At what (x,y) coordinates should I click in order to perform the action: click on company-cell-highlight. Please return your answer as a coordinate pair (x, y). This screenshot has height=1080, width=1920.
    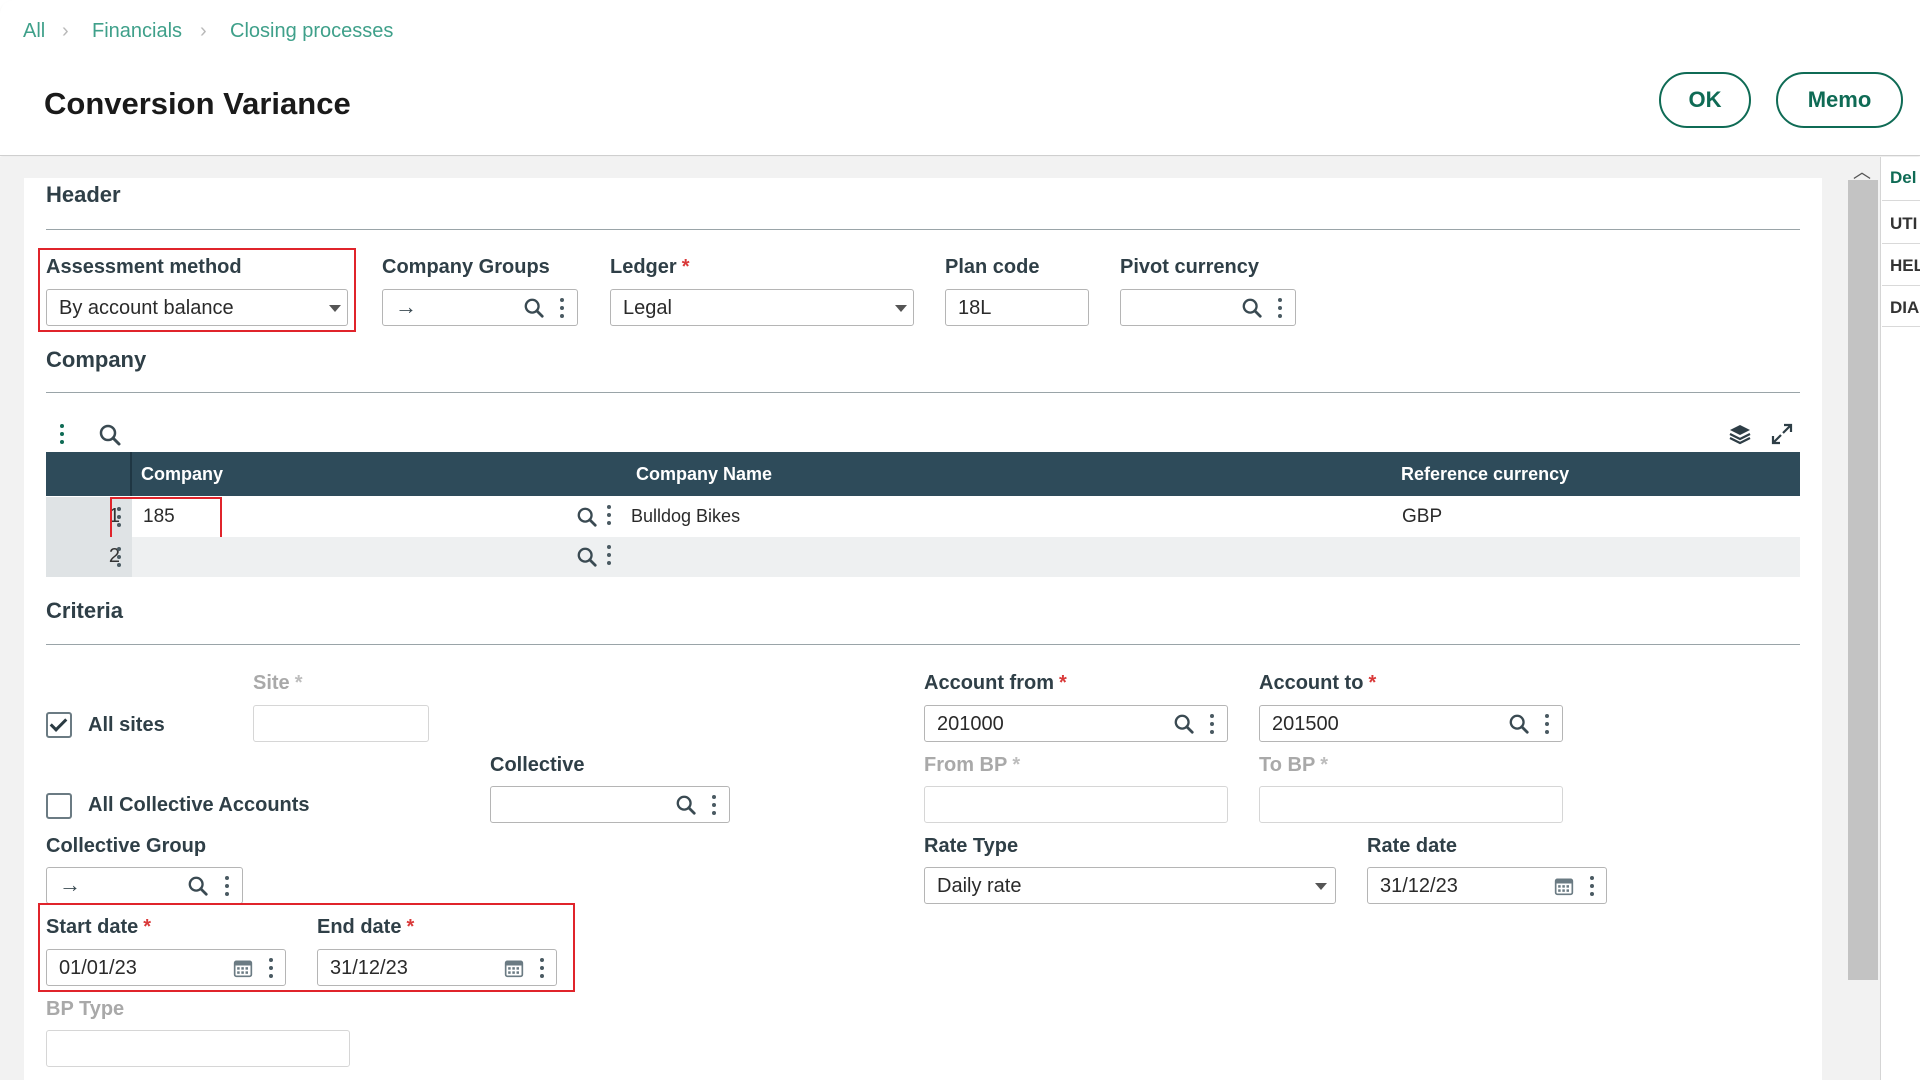
    Looking at the image, I should click on (166, 518).